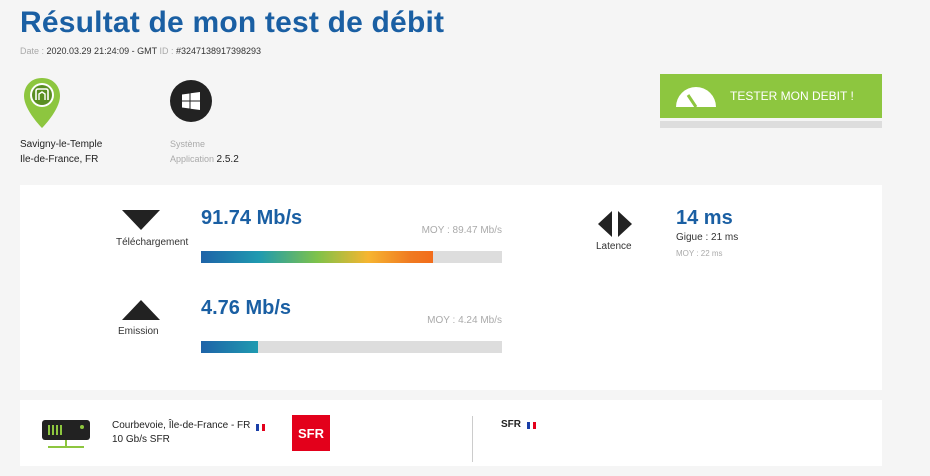 This screenshot has width=930, height=476. I want to click on windows-icon, so click(191, 101).